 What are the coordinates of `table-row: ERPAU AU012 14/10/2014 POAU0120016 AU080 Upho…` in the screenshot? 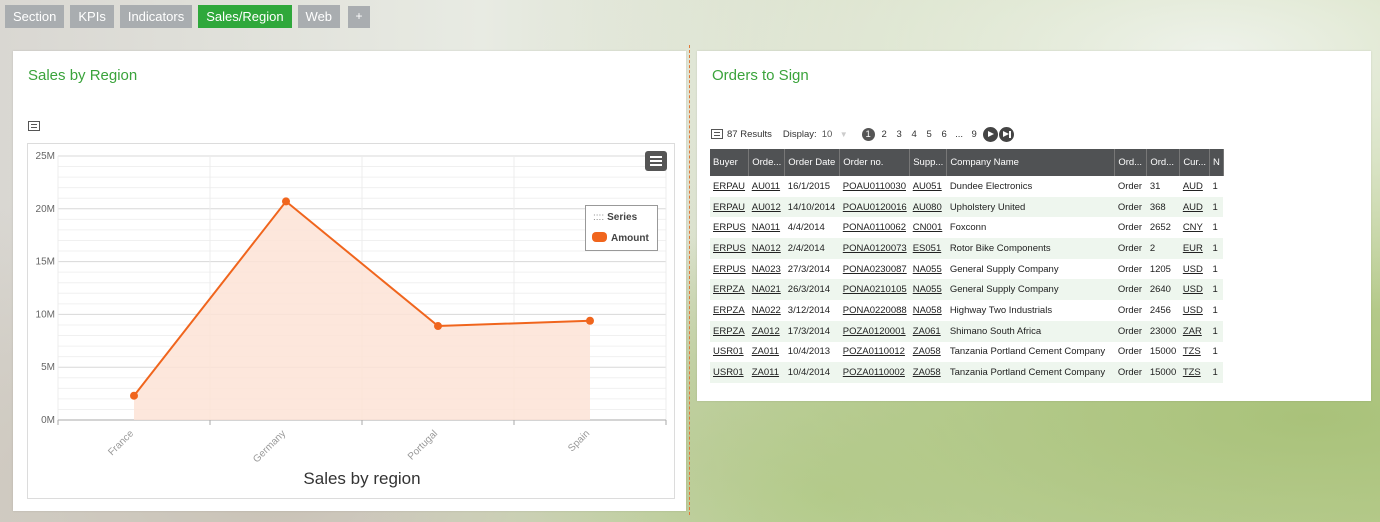 It's located at (967, 207).